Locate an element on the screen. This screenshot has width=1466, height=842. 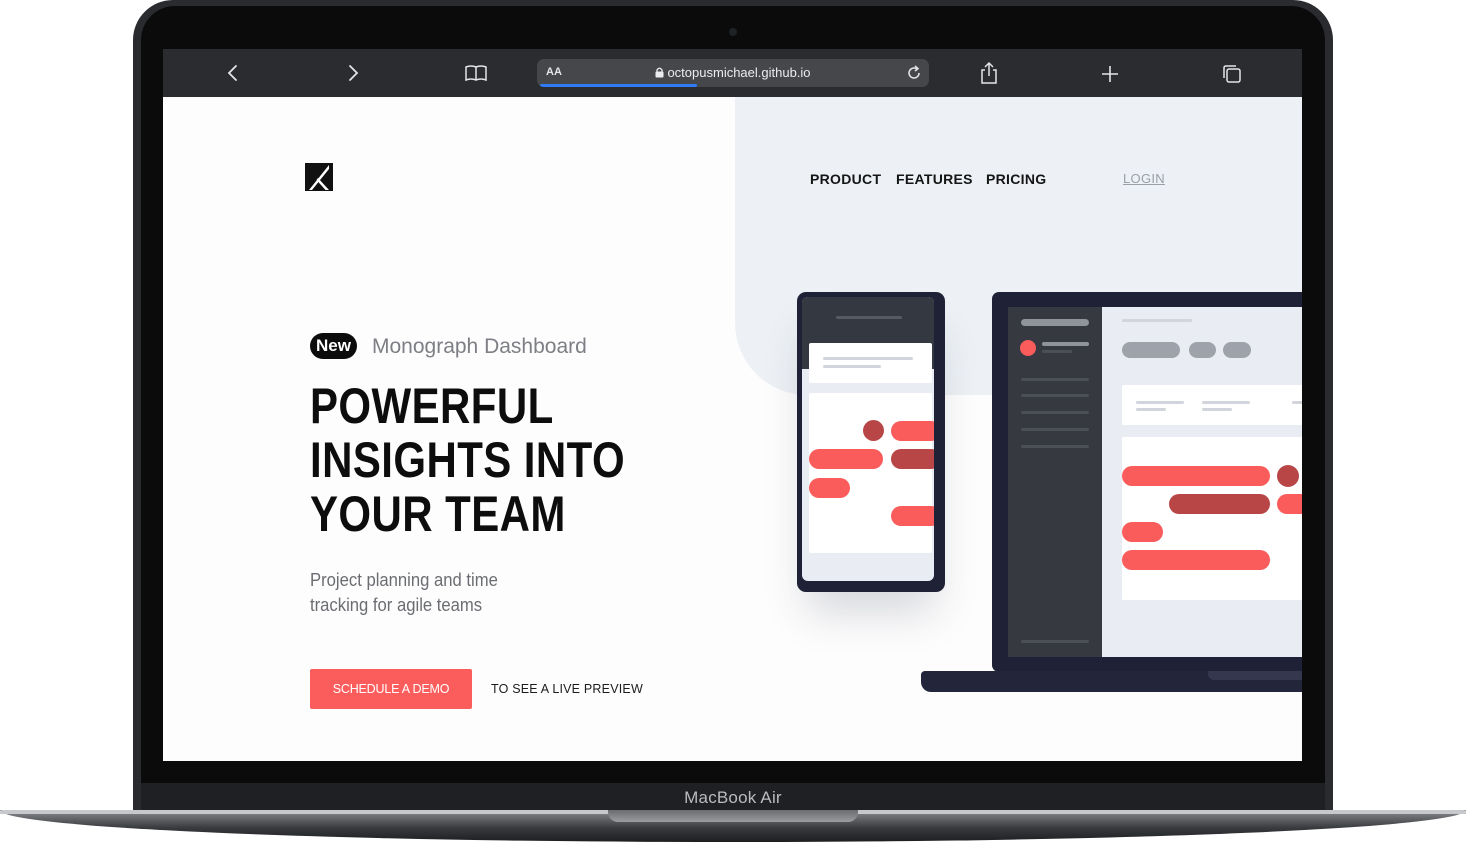
hero-headline: POWERFUL INSIGHTS INTO YOUR TEAM is located at coordinates (468, 460).